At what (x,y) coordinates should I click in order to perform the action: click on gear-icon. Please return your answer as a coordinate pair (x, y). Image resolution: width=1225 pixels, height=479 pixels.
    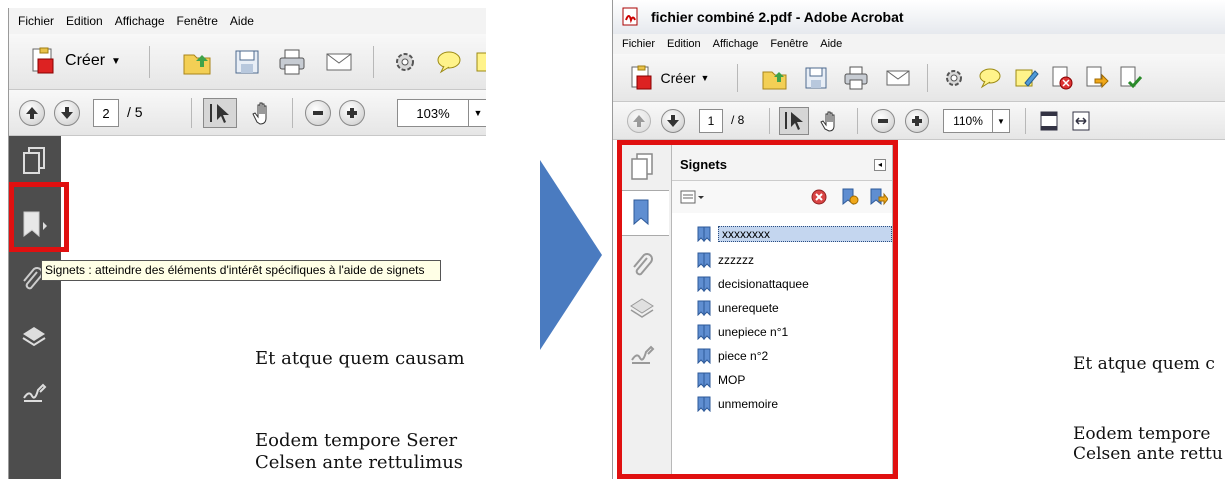
    Looking at the image, I should click on (954, 78).